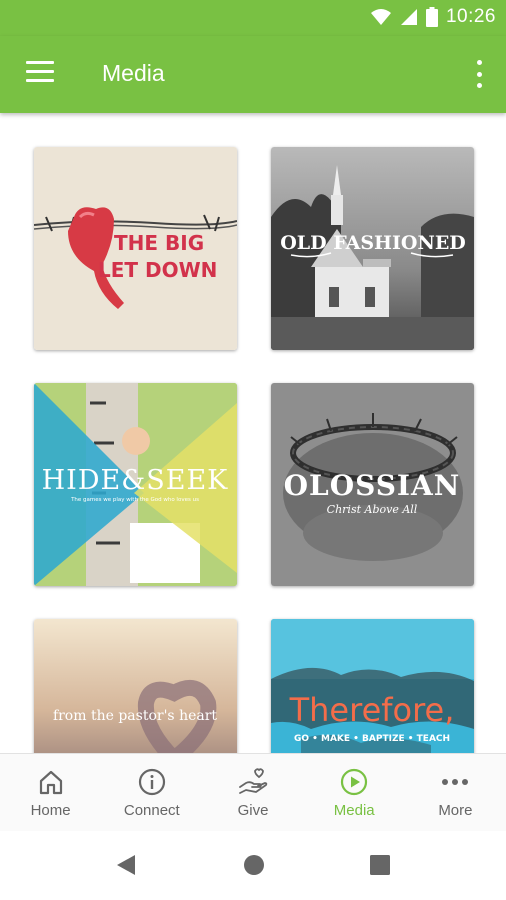 Image resolution: width=506 pixels, height=900 pixels. I want to click on wifi-icon, so click(380, 17).